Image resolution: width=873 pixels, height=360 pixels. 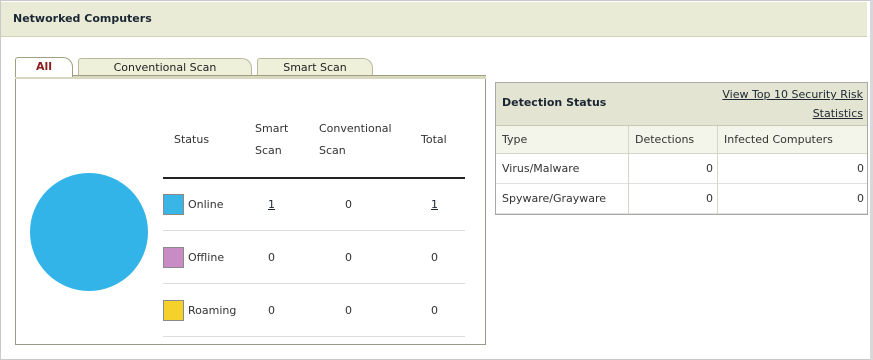 I want to click on status-pie-chart, so click(x=89, y=232).